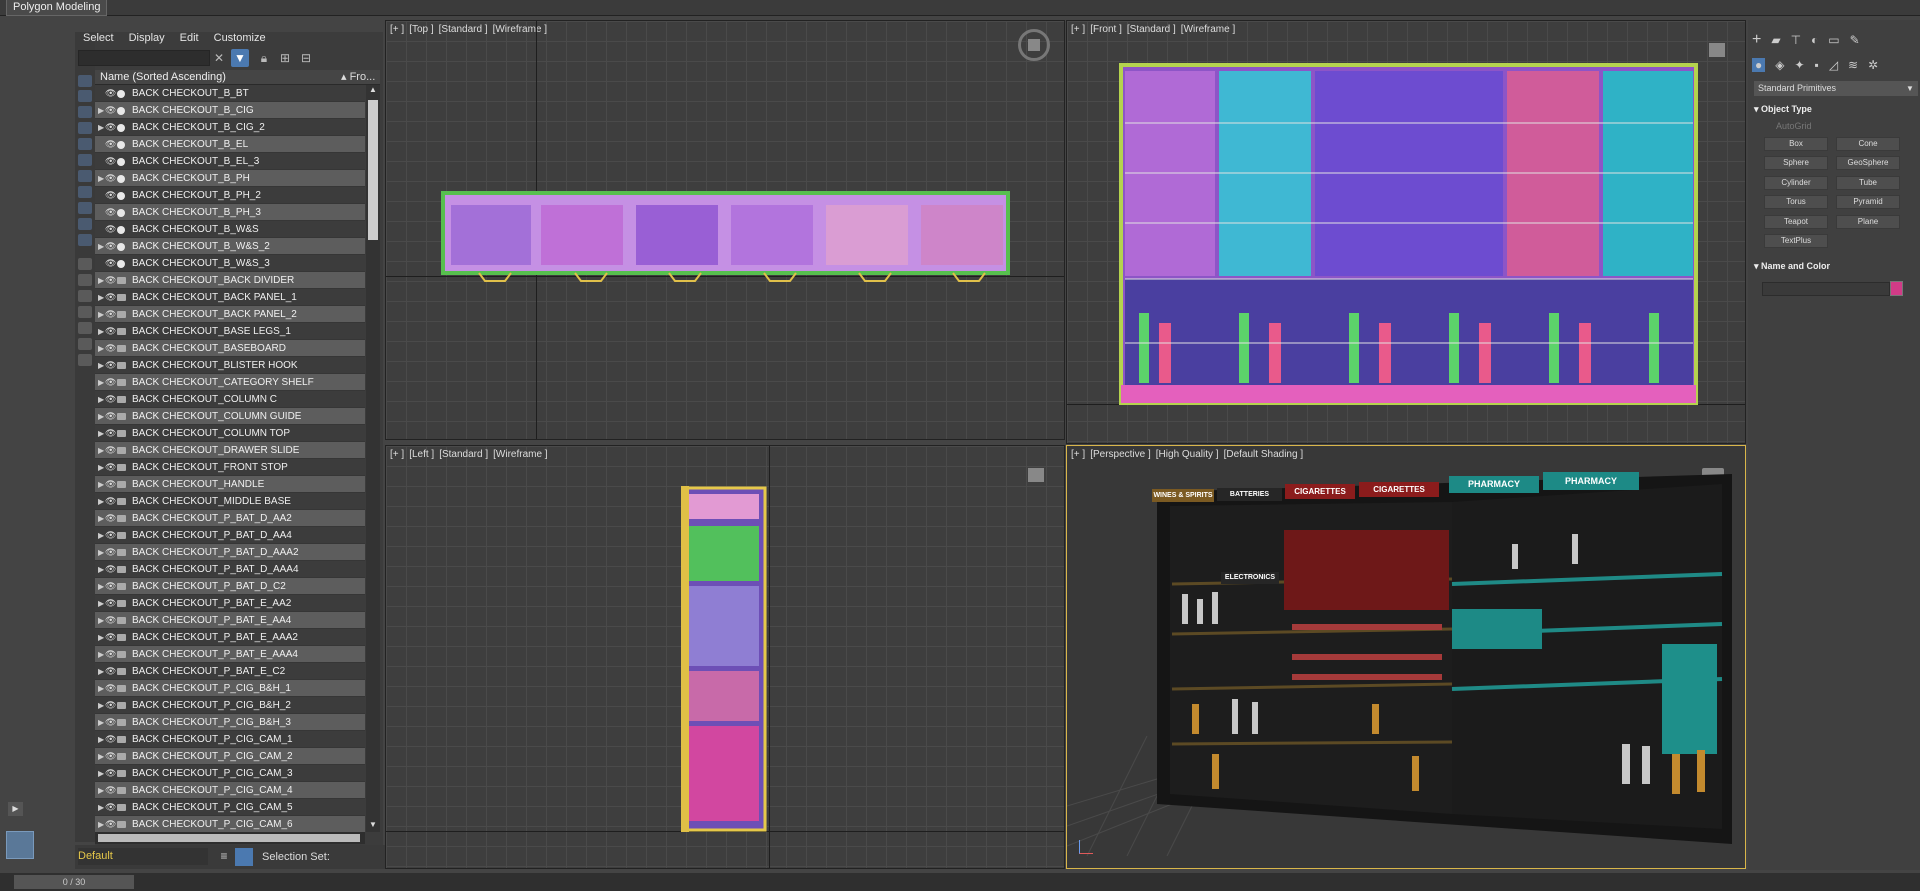 The height and width of the screenshot is (891, 1920). Describe the element at coordinates (85, 328) in the screenshot. I see `filter-funnel-icon` at that location.